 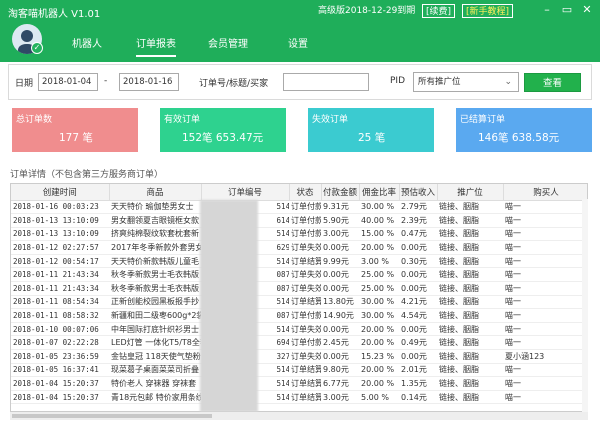 I want to click on cell-product: 特价老人 穿袜器 穿袜套, so click(x=155, y=383).